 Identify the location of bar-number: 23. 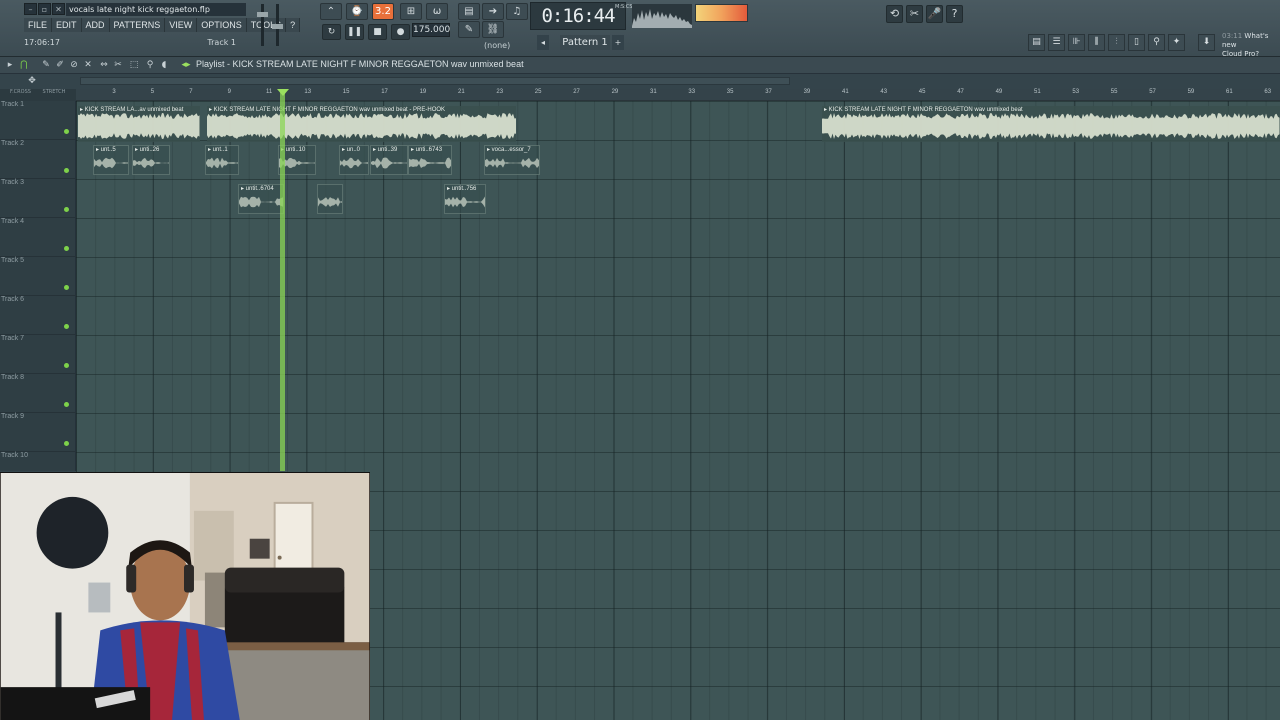
(500, 92).